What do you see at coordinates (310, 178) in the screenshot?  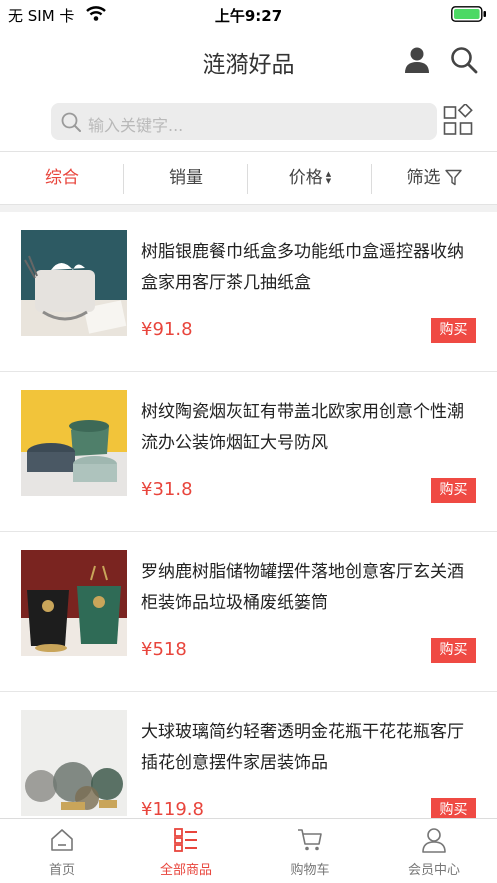 I see `sort-tab-price: 价格 ▲ ▼` at bounding box center [310, 178].